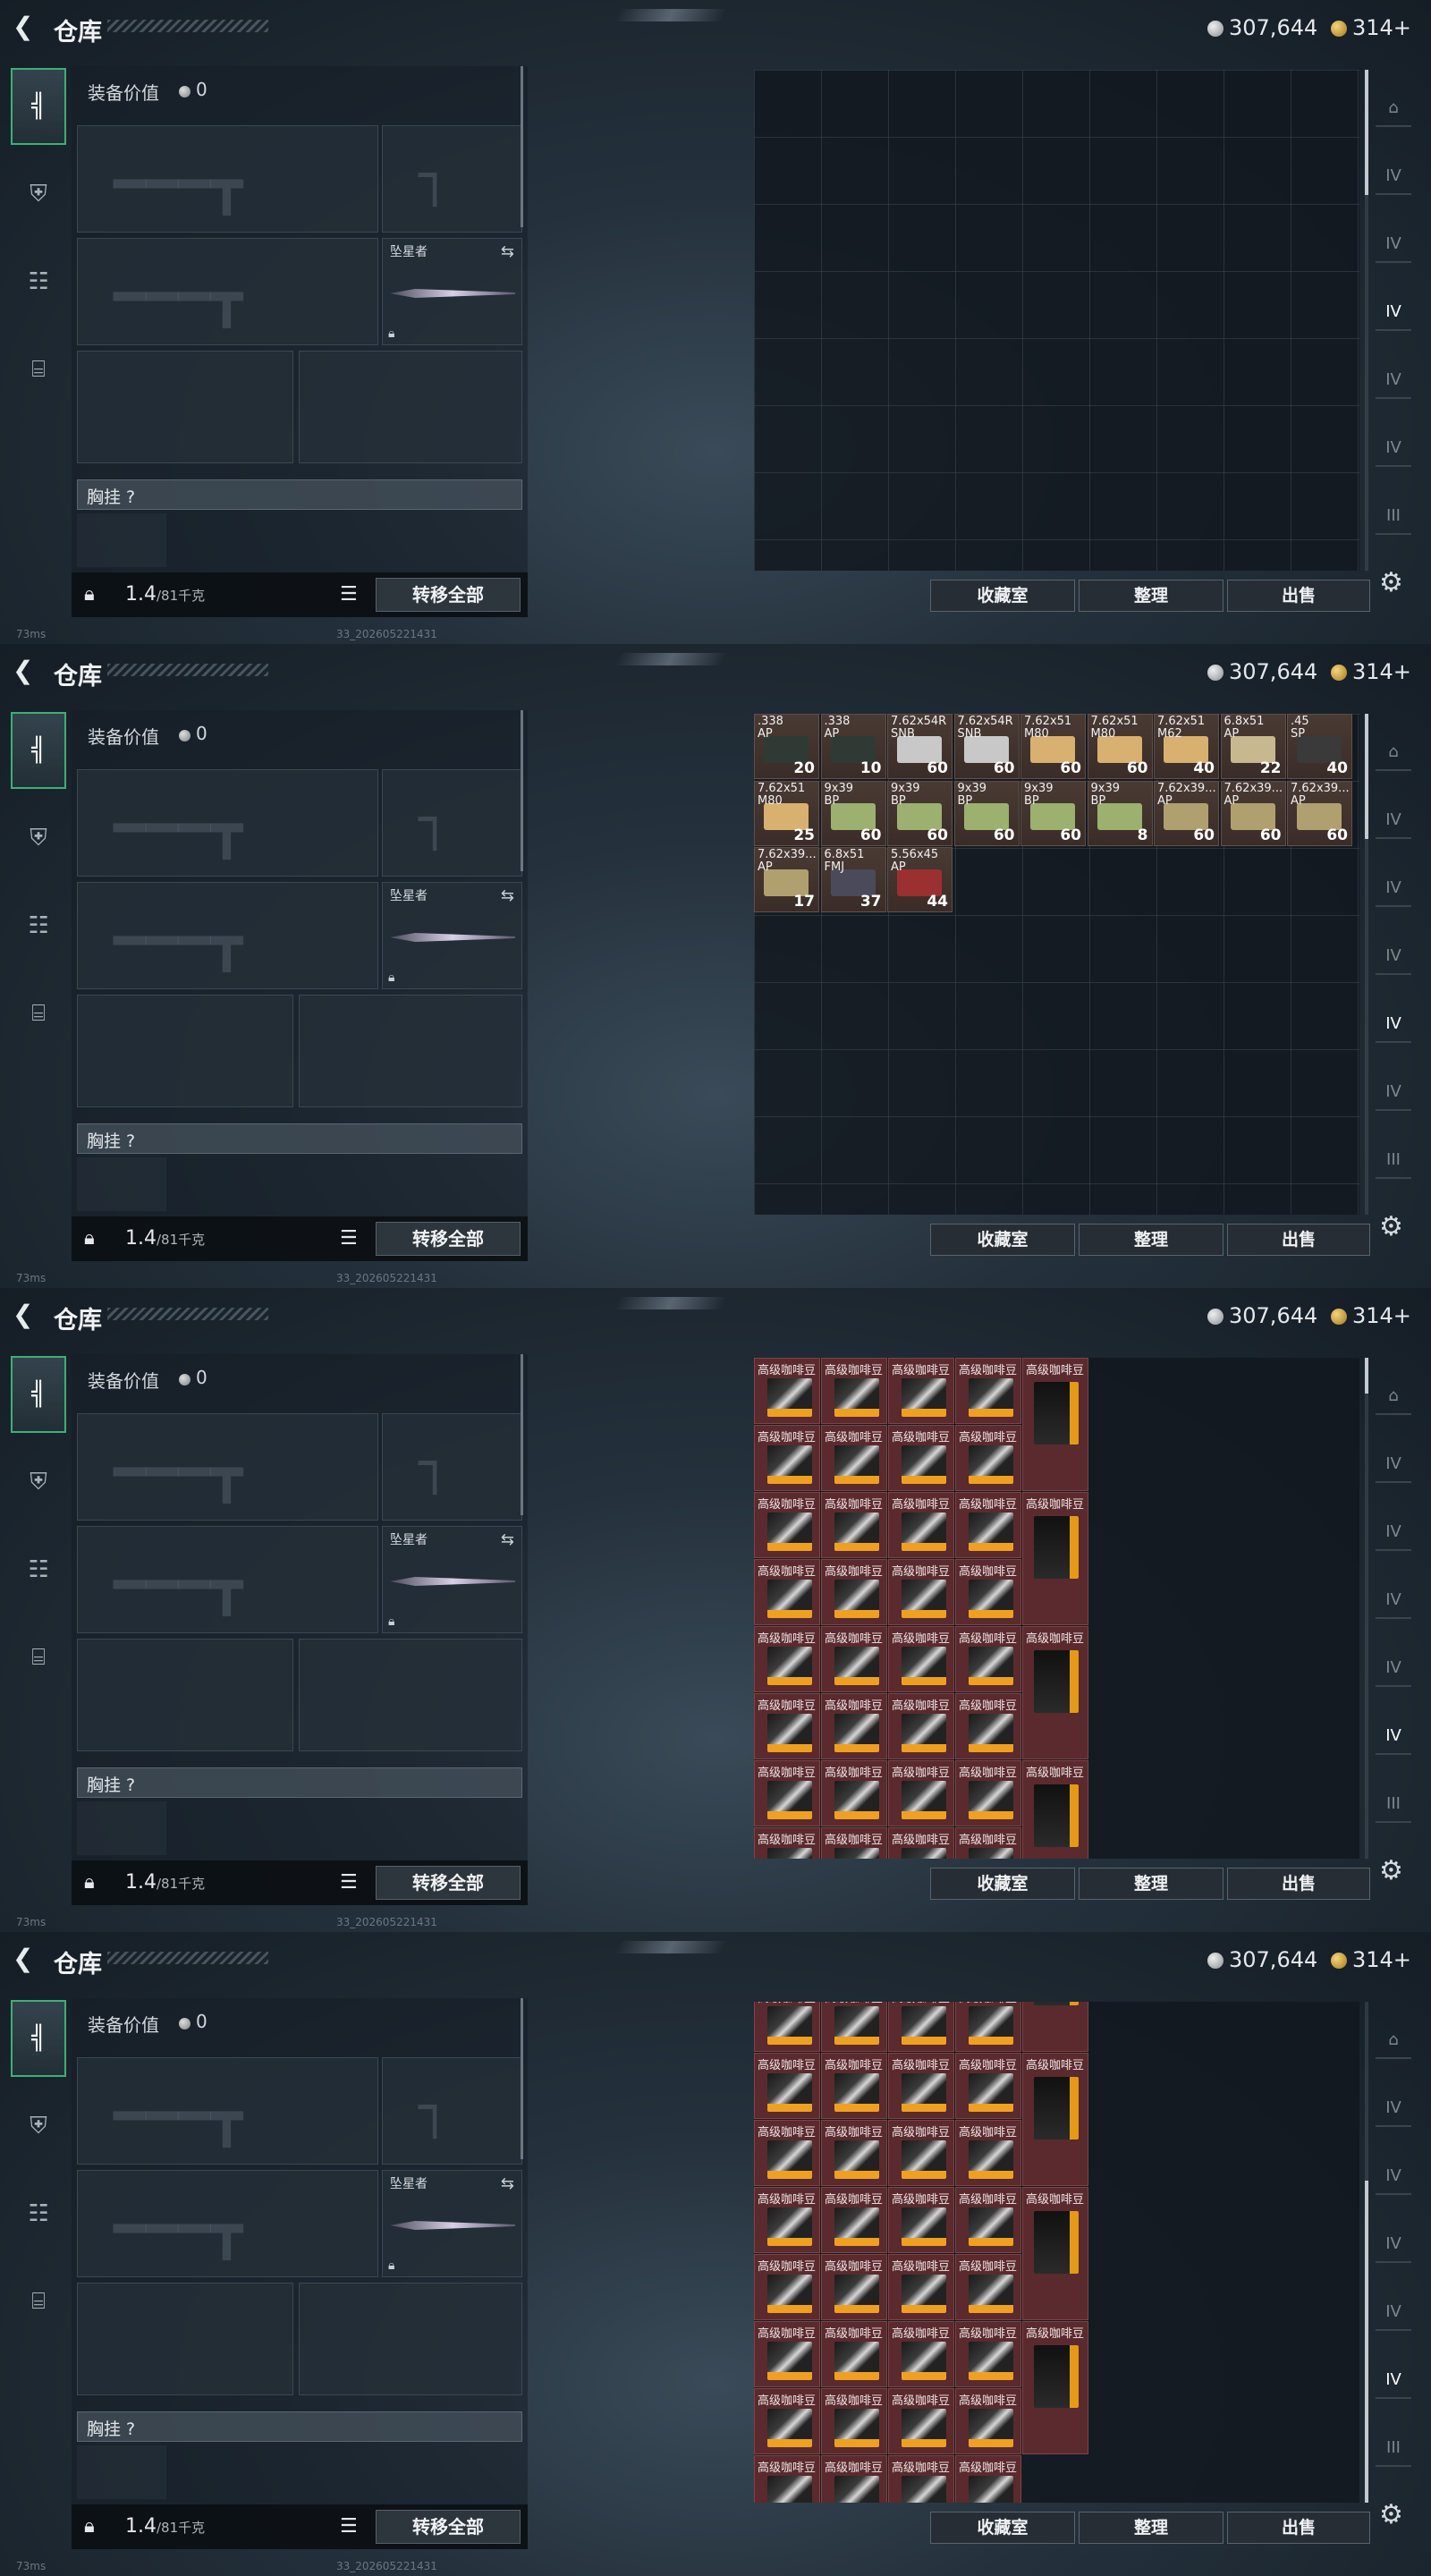 This screenshot has height=2576, width=1431. Describe the element at coordinates (411, 1051) in the screenshot. I see `body-armor-slot` at that location.